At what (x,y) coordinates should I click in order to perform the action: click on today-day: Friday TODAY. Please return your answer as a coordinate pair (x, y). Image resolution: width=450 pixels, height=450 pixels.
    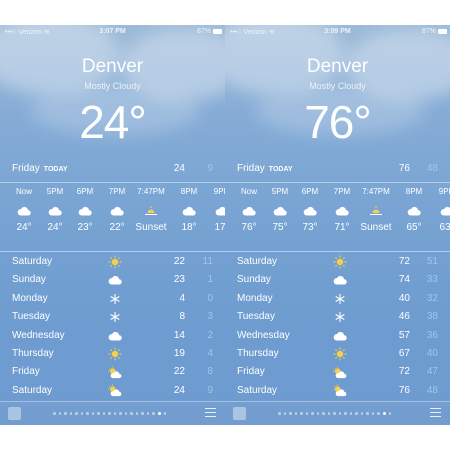
    Looking at the image, I should click on (40, 168).